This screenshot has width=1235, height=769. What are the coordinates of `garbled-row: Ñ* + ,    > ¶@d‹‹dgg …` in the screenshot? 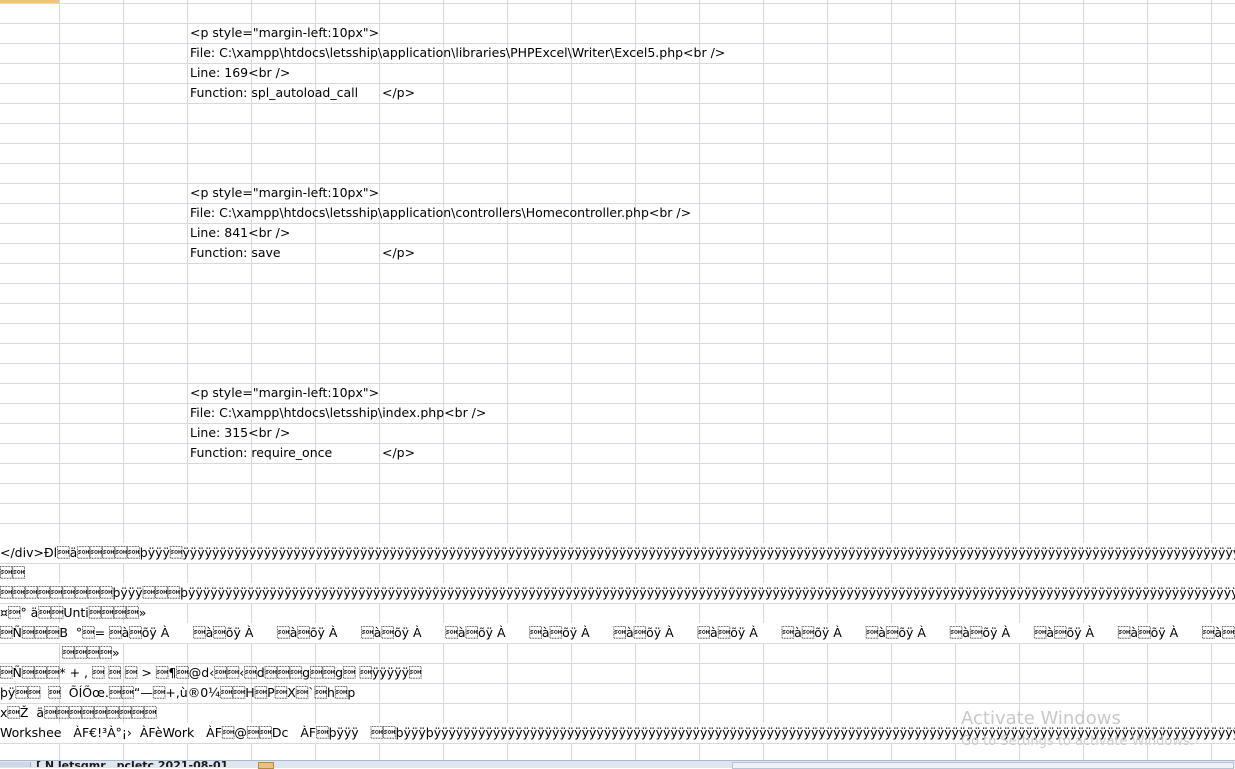 It's located at (617, 673).